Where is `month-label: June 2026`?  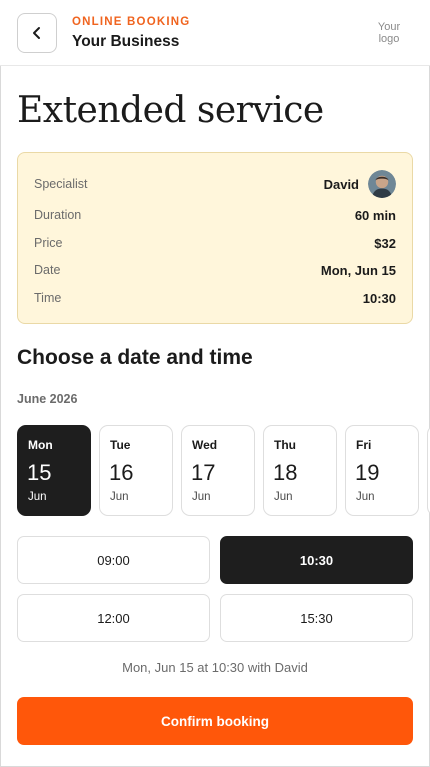
month-label: June 2026 is located at coordinates (47, 399).